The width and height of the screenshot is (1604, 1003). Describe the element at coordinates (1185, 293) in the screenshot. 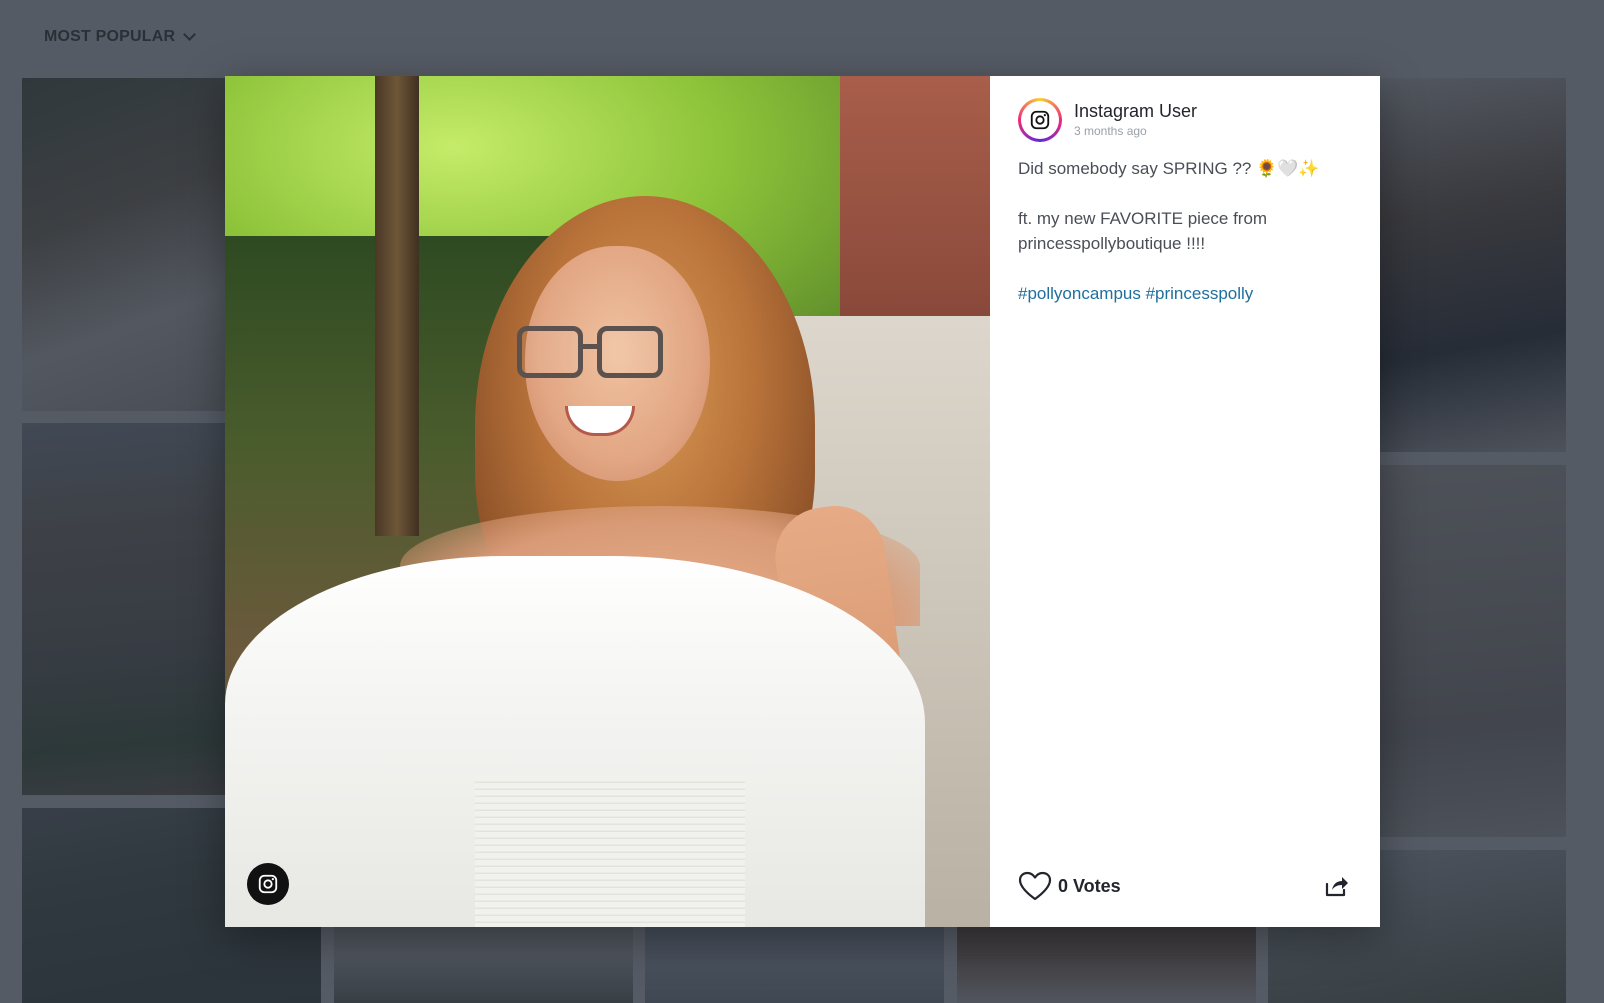

I see `caption-hashtags: #pollyoncampus #princesspolly` at that location.